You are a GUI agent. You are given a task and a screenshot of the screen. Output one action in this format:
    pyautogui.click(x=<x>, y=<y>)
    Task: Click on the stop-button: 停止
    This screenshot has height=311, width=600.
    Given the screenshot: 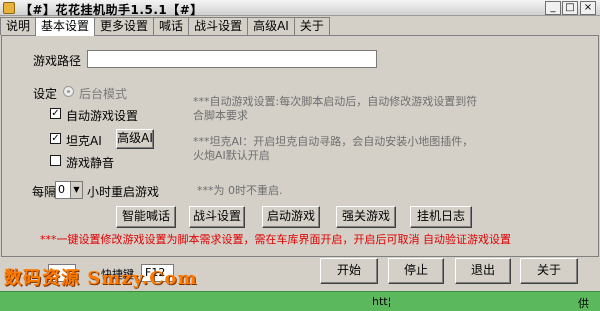 What is the action you would take?
    pyautogui.click(x=416, y=271)
    